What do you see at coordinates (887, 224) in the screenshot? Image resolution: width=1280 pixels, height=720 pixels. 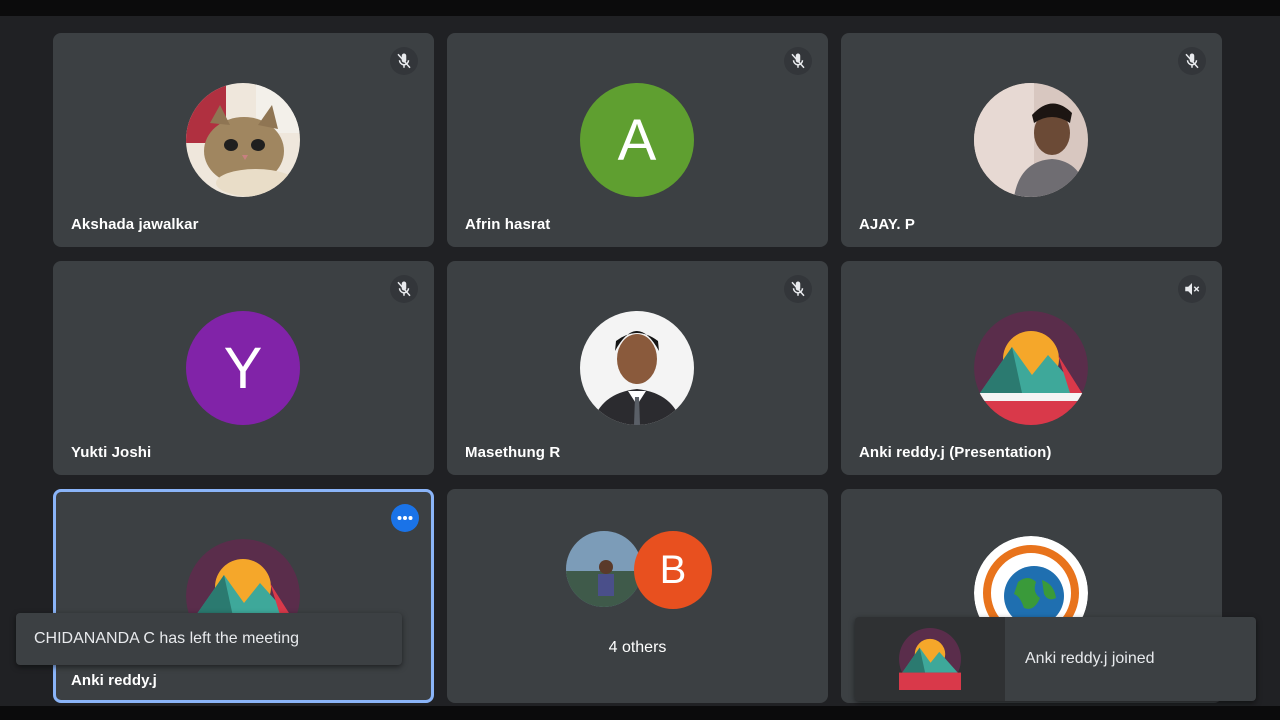 I see `participant-name: AJAY. P` at bounding box center [887, 224].